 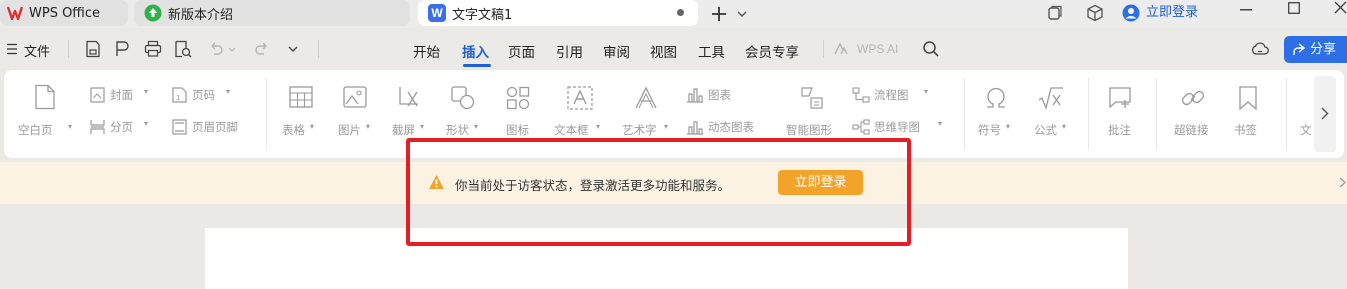 What do you see at coordinates (93, 49) in the screenshot?
I see `save-icon` at bounding box center [93, 49].